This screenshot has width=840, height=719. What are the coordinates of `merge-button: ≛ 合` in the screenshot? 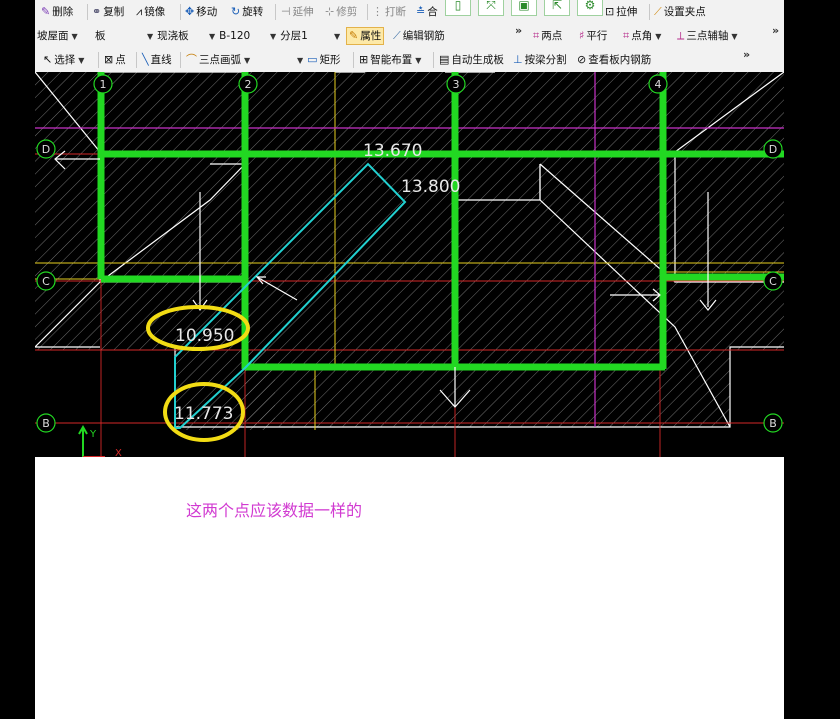 It's located at (427, 12).